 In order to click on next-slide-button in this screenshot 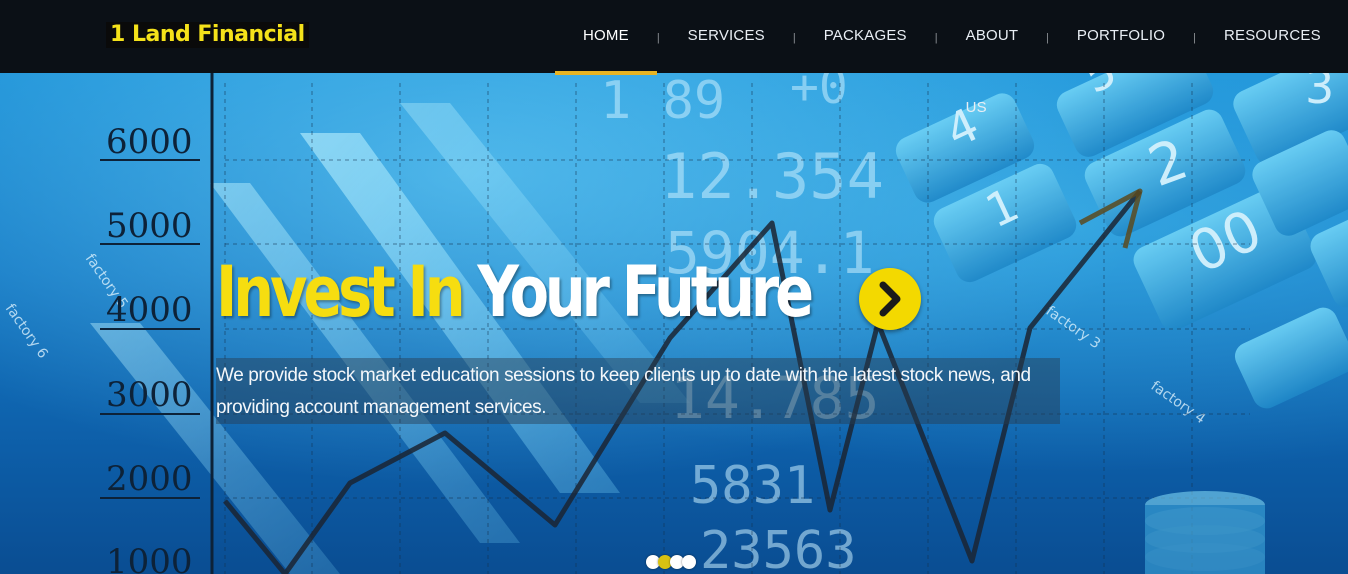, I will do `click(890, 299)`.